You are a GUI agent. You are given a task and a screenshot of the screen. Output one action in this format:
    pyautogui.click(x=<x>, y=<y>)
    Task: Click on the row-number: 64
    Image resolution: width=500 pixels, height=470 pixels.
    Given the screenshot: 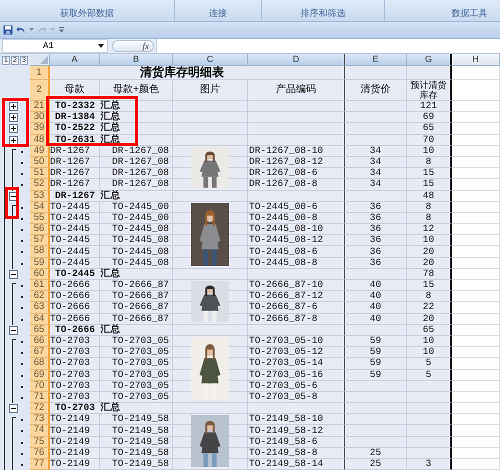 What is the action you would take?
    pyautogui.click(x=40, y=319)
    